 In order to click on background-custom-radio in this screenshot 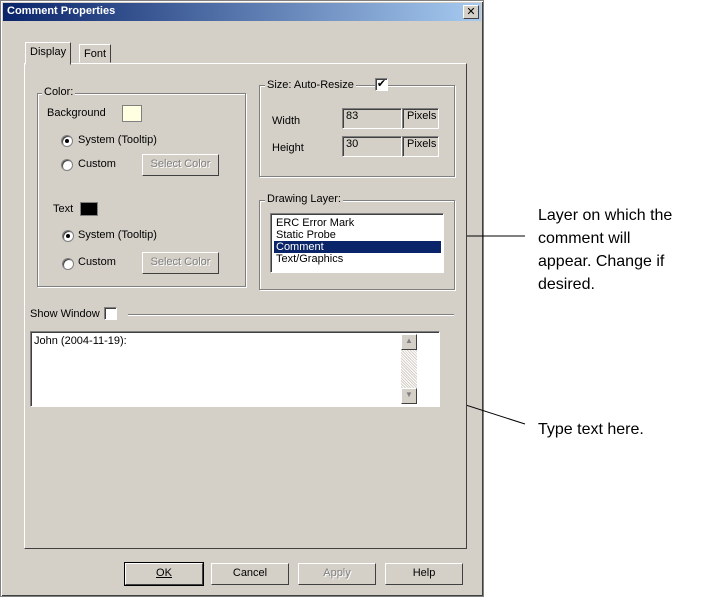, I will do `click(67, 165)`.